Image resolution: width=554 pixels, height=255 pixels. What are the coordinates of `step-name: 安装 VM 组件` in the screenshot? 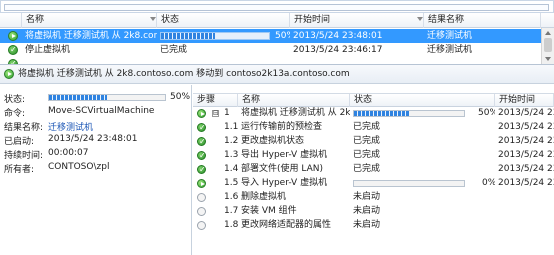 It's located at (269, 211).